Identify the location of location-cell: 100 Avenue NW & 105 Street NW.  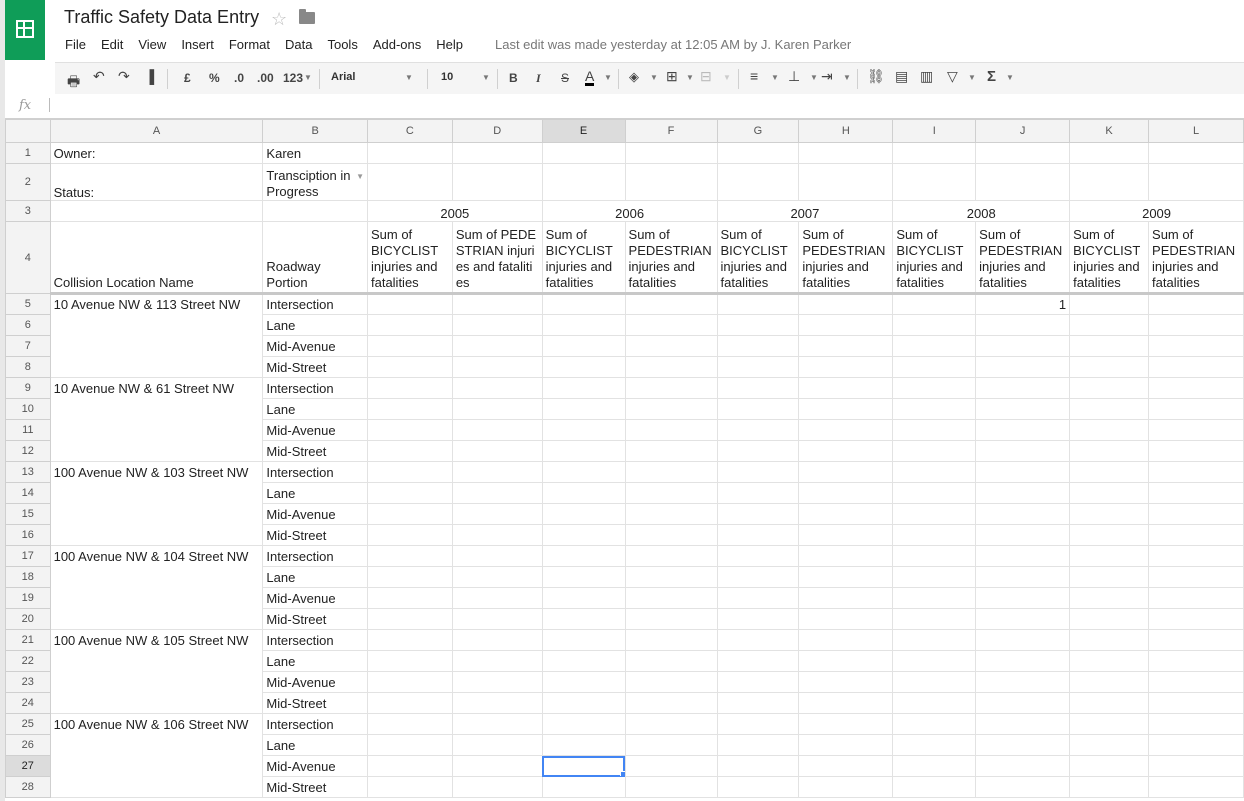
(156, 640).